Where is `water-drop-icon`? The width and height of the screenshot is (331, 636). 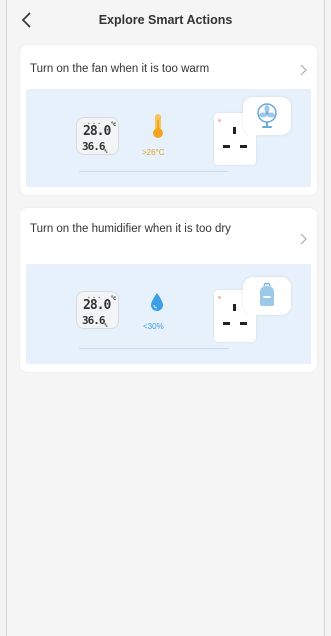
water-drop-icon is located at coordinates (157, 302).